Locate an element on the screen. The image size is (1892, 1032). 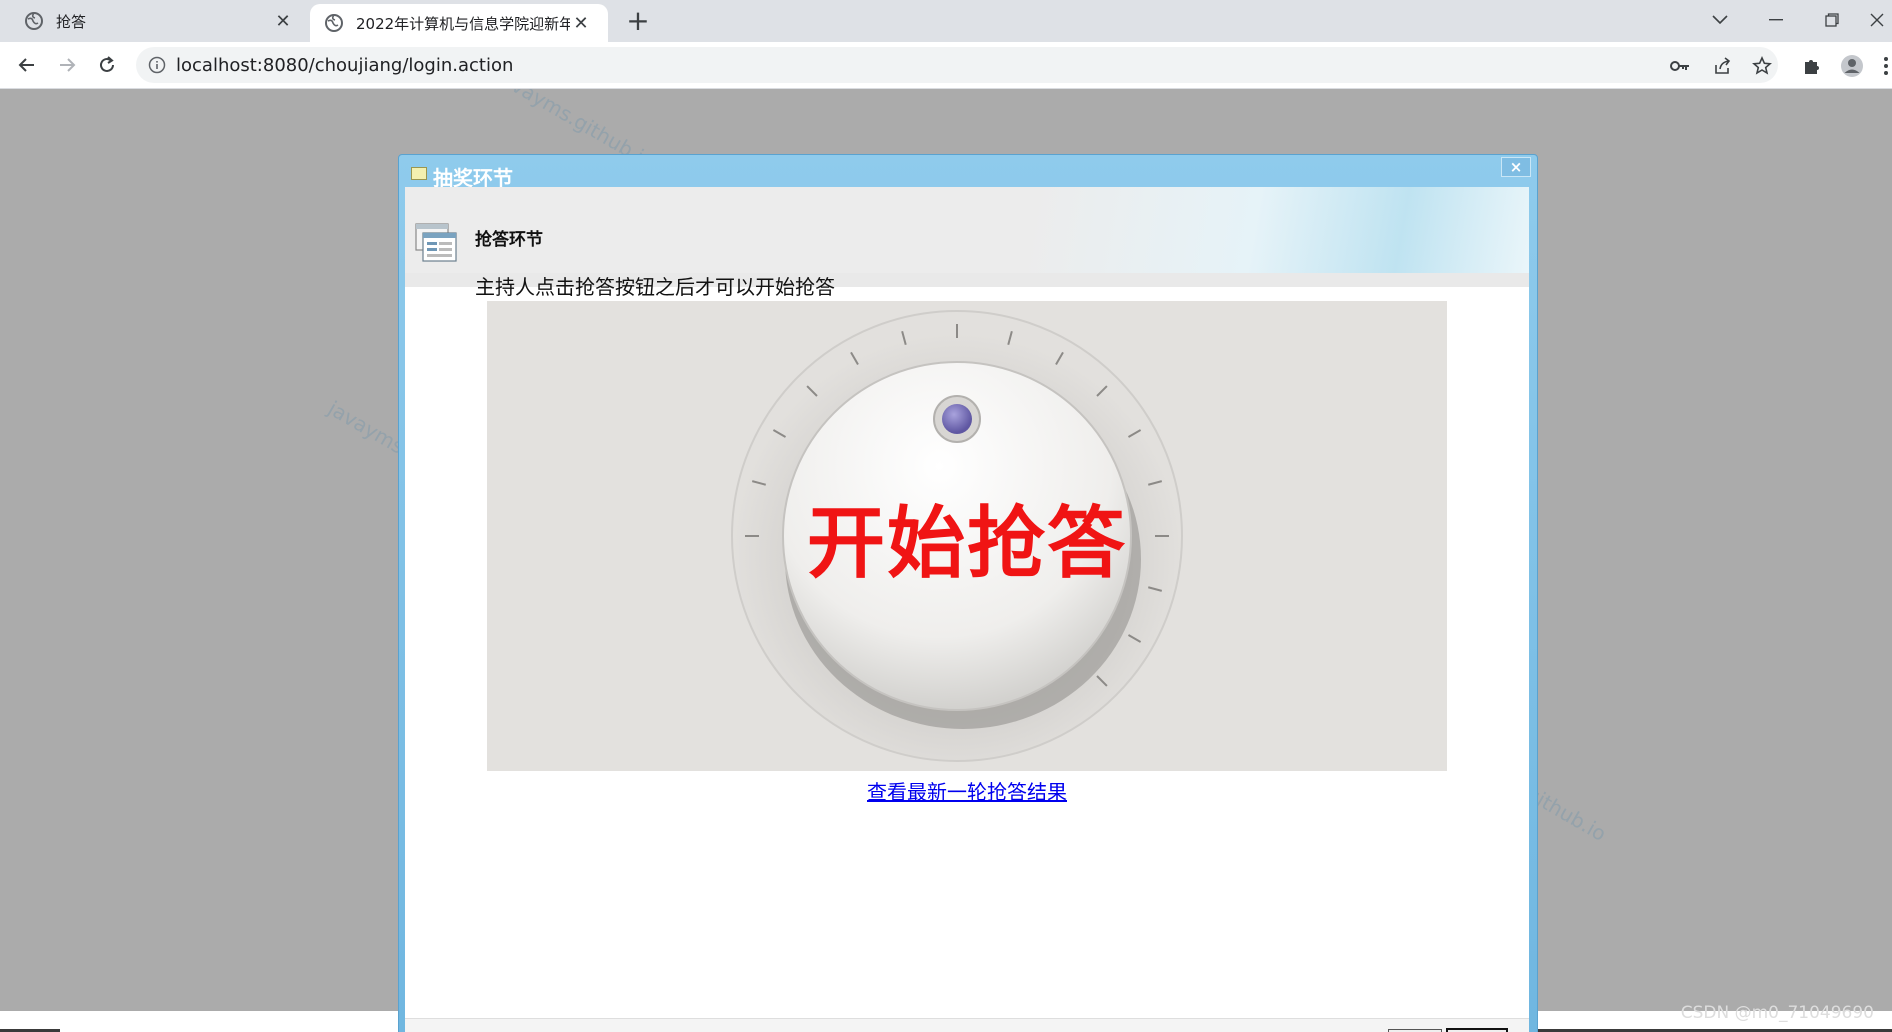
profile-avatar-icon is located at coordinates (1852, 66).